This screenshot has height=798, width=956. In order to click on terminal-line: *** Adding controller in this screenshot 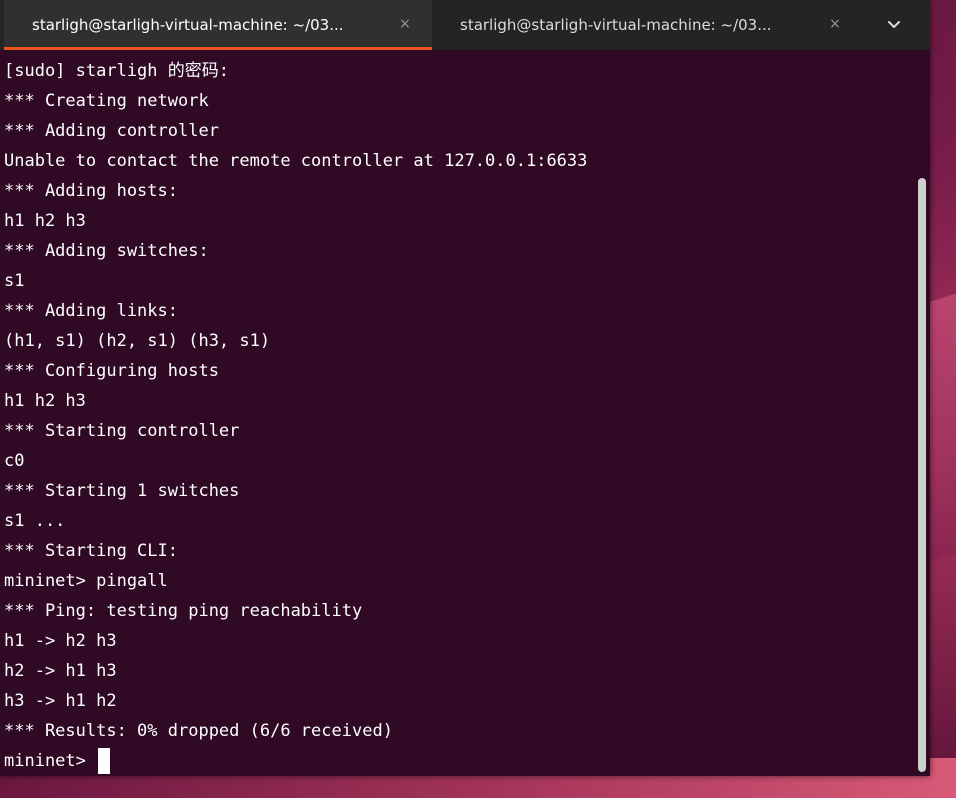, I will do `click(111, 131)`.